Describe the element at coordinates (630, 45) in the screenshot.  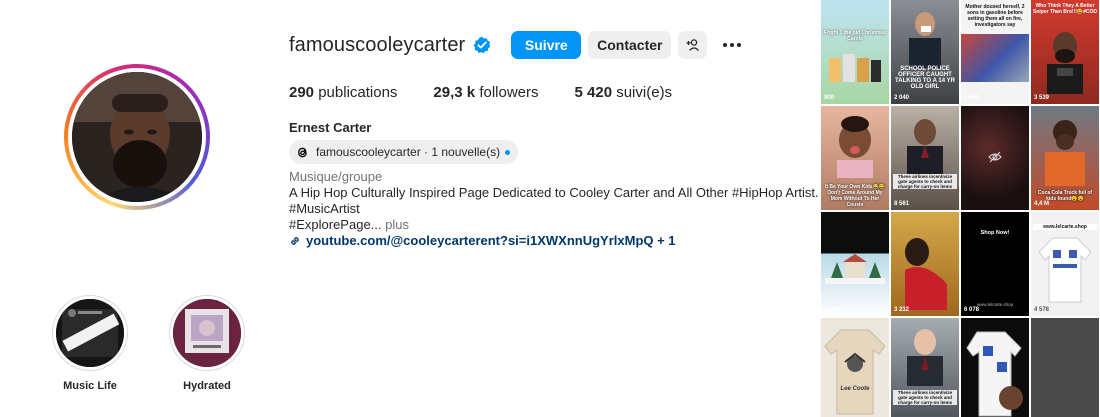
I see `contact-button: Contacter` at that location.